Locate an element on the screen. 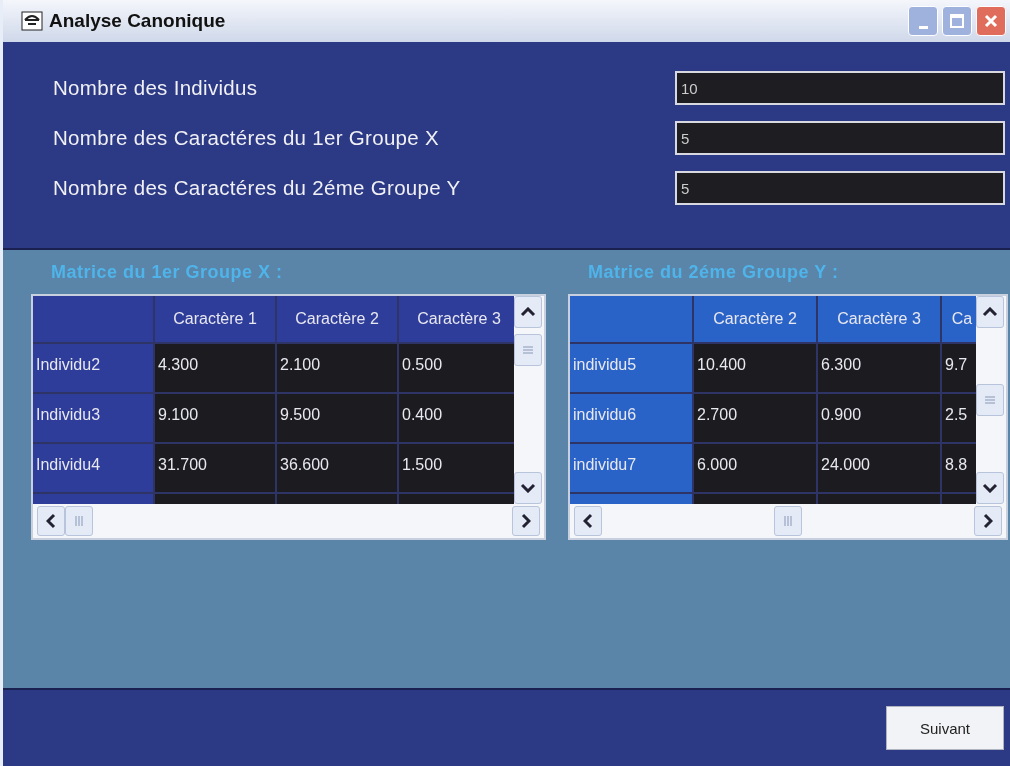 The image size is (1010, 766). matrix-title: Matrice du 1er Groupe X : is located at coordinates (167, 272).